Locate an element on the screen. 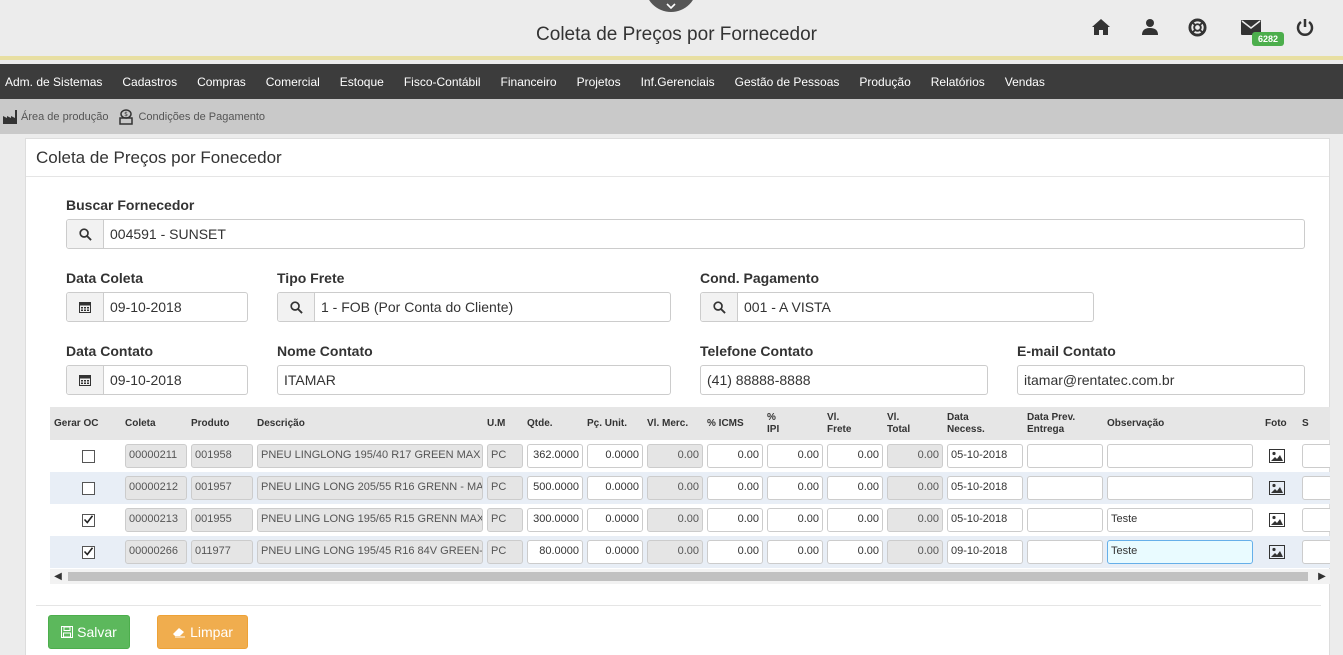  menu-item-projetos: Projetos is located at coordinates (599, 82).